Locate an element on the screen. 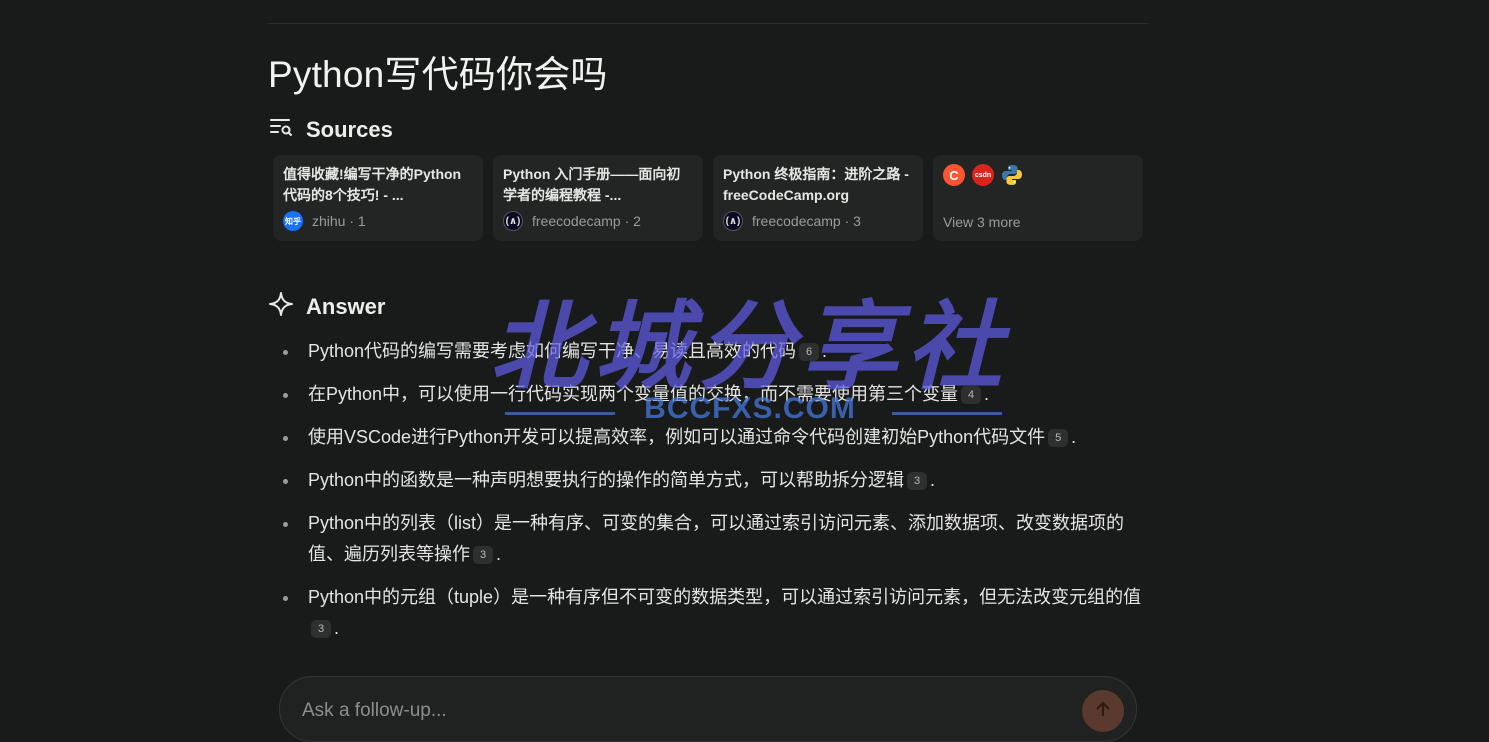 The height and width of the screenshot is (742, 1489). source-card-site: freecodecamp · 2 is located at coordinates (586, 221).